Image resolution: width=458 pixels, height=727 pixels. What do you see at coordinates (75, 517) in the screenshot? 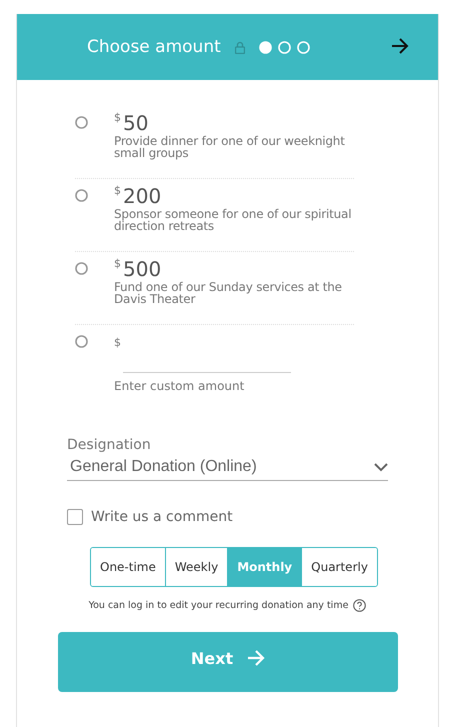
I see `checkbox` at bounding box center [75, 517].